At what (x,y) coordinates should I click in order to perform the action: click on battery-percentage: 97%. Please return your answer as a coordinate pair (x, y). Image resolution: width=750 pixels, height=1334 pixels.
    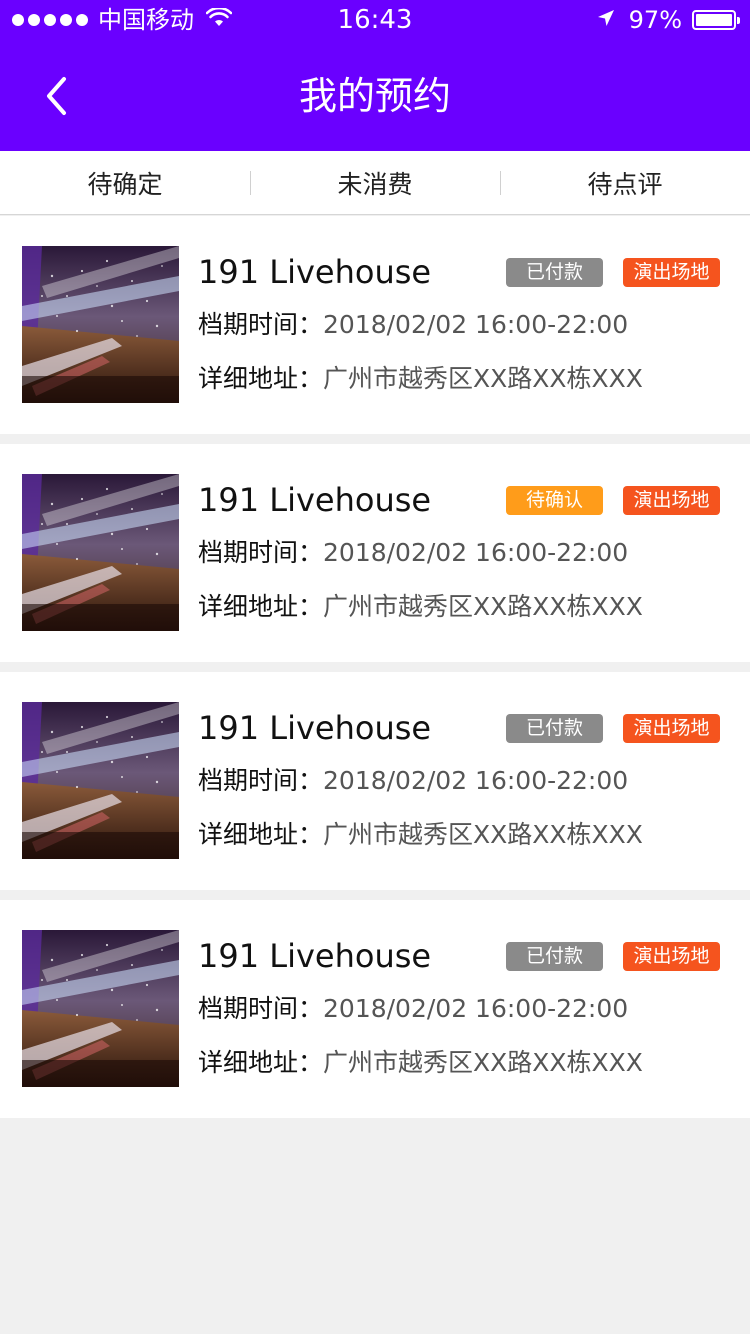
    Looking at the image, I should click on (655, 20).